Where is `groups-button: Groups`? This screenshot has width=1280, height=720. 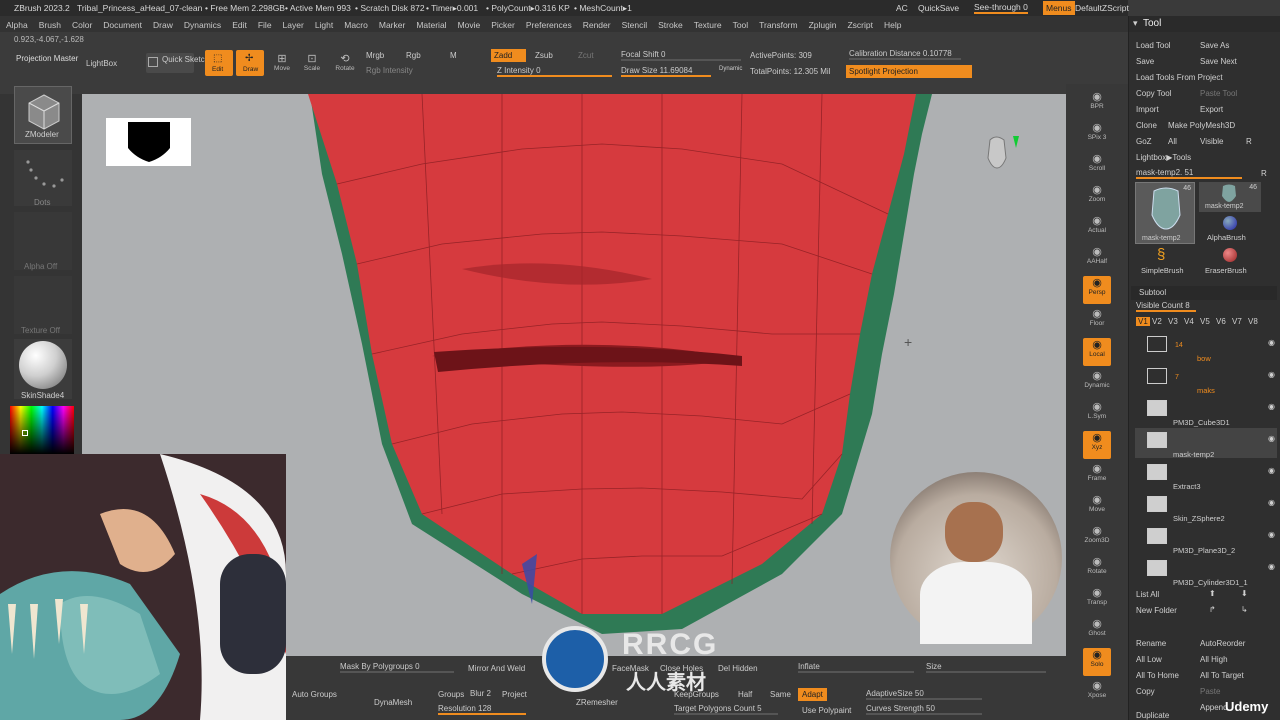
groups-button: Groups is located at coordinates (451, 694).